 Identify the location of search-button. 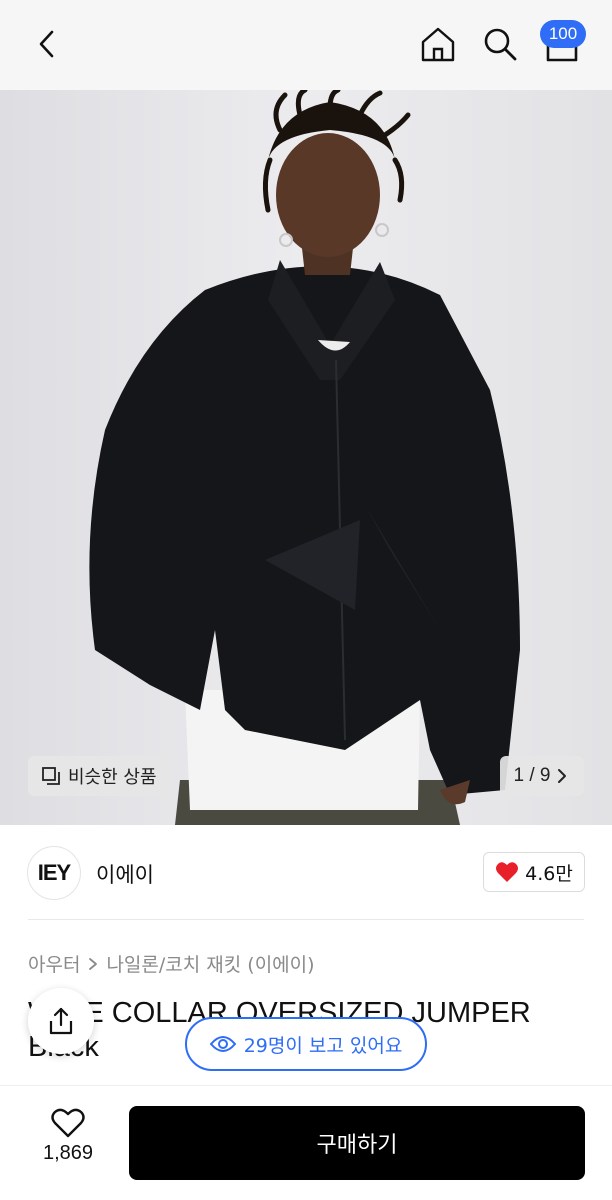
(500, 44).